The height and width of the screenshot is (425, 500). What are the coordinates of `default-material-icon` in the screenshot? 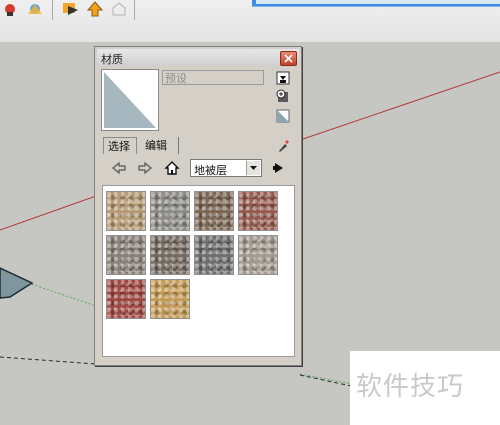 It's located at (283, 116).